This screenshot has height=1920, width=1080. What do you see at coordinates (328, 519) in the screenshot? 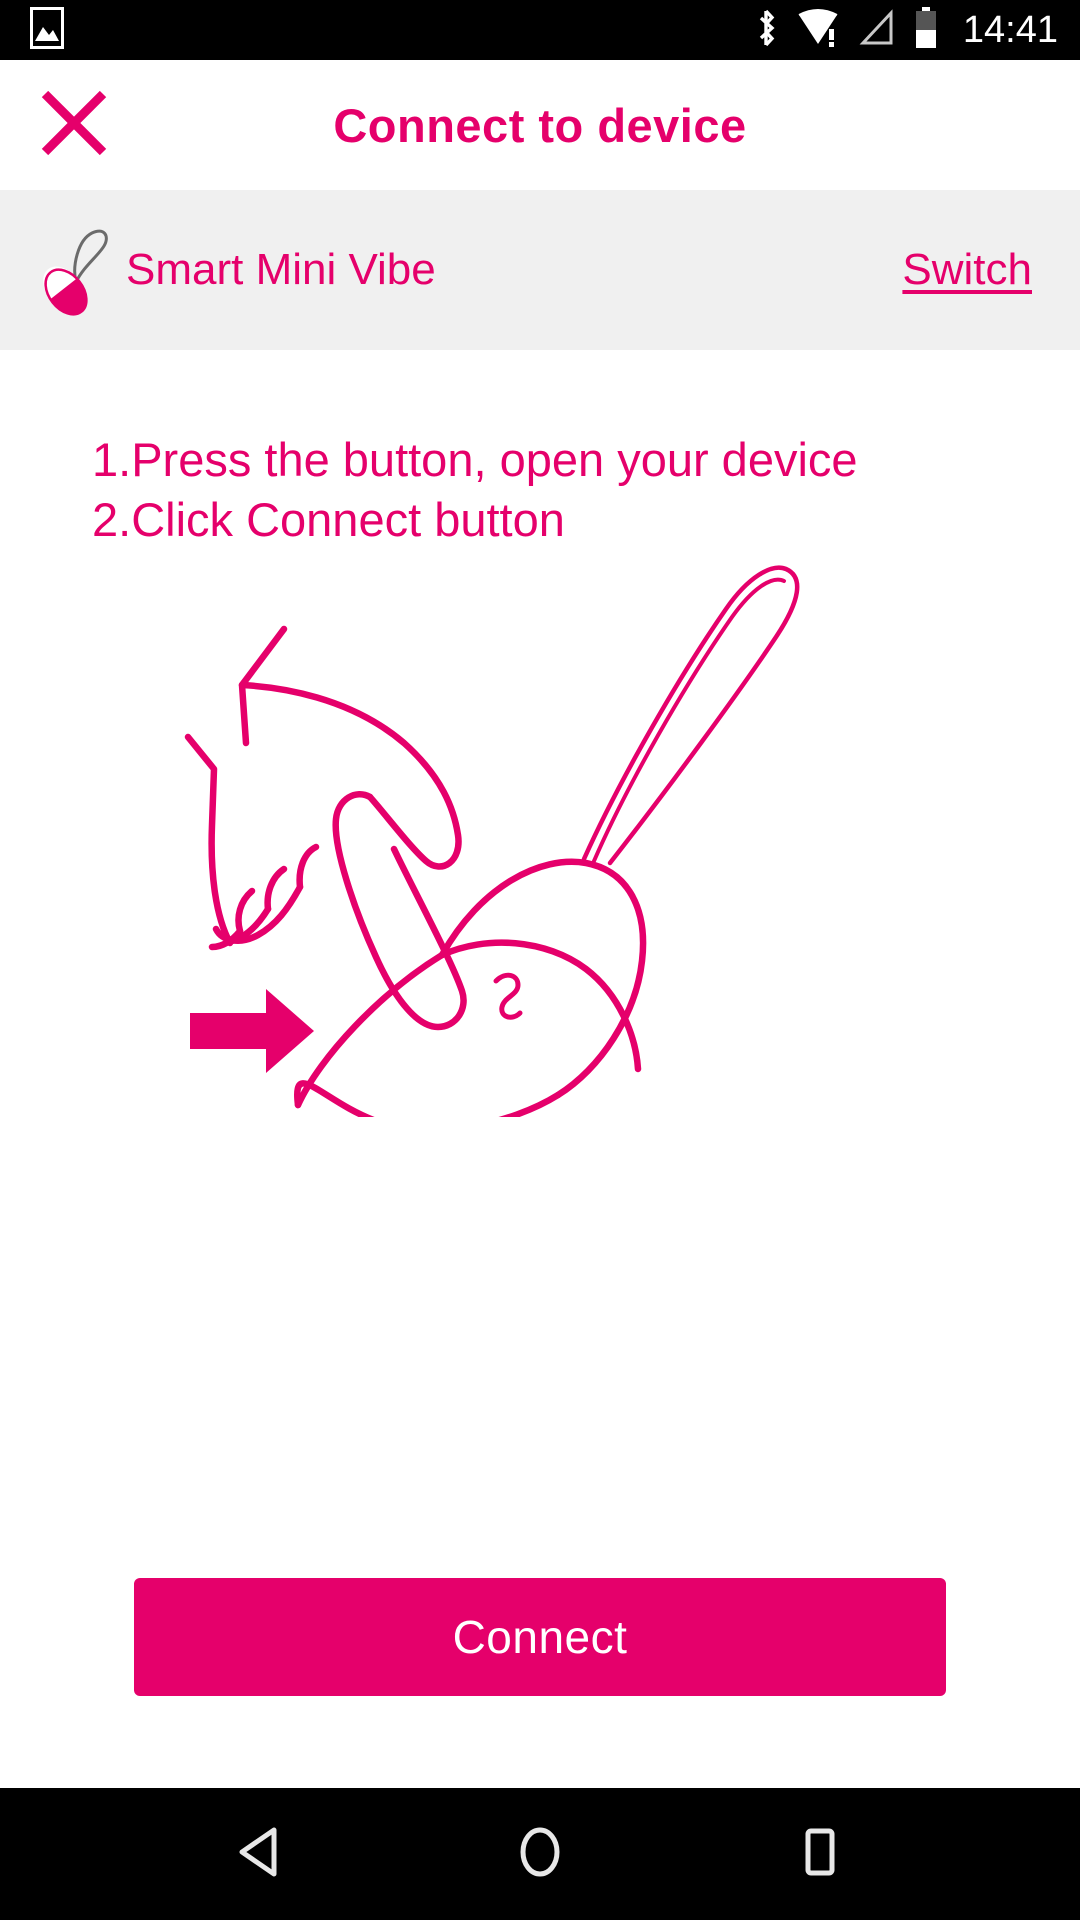
I see `instruction-line-2: 2.Click Connect button` at bounding box center [328, 519].